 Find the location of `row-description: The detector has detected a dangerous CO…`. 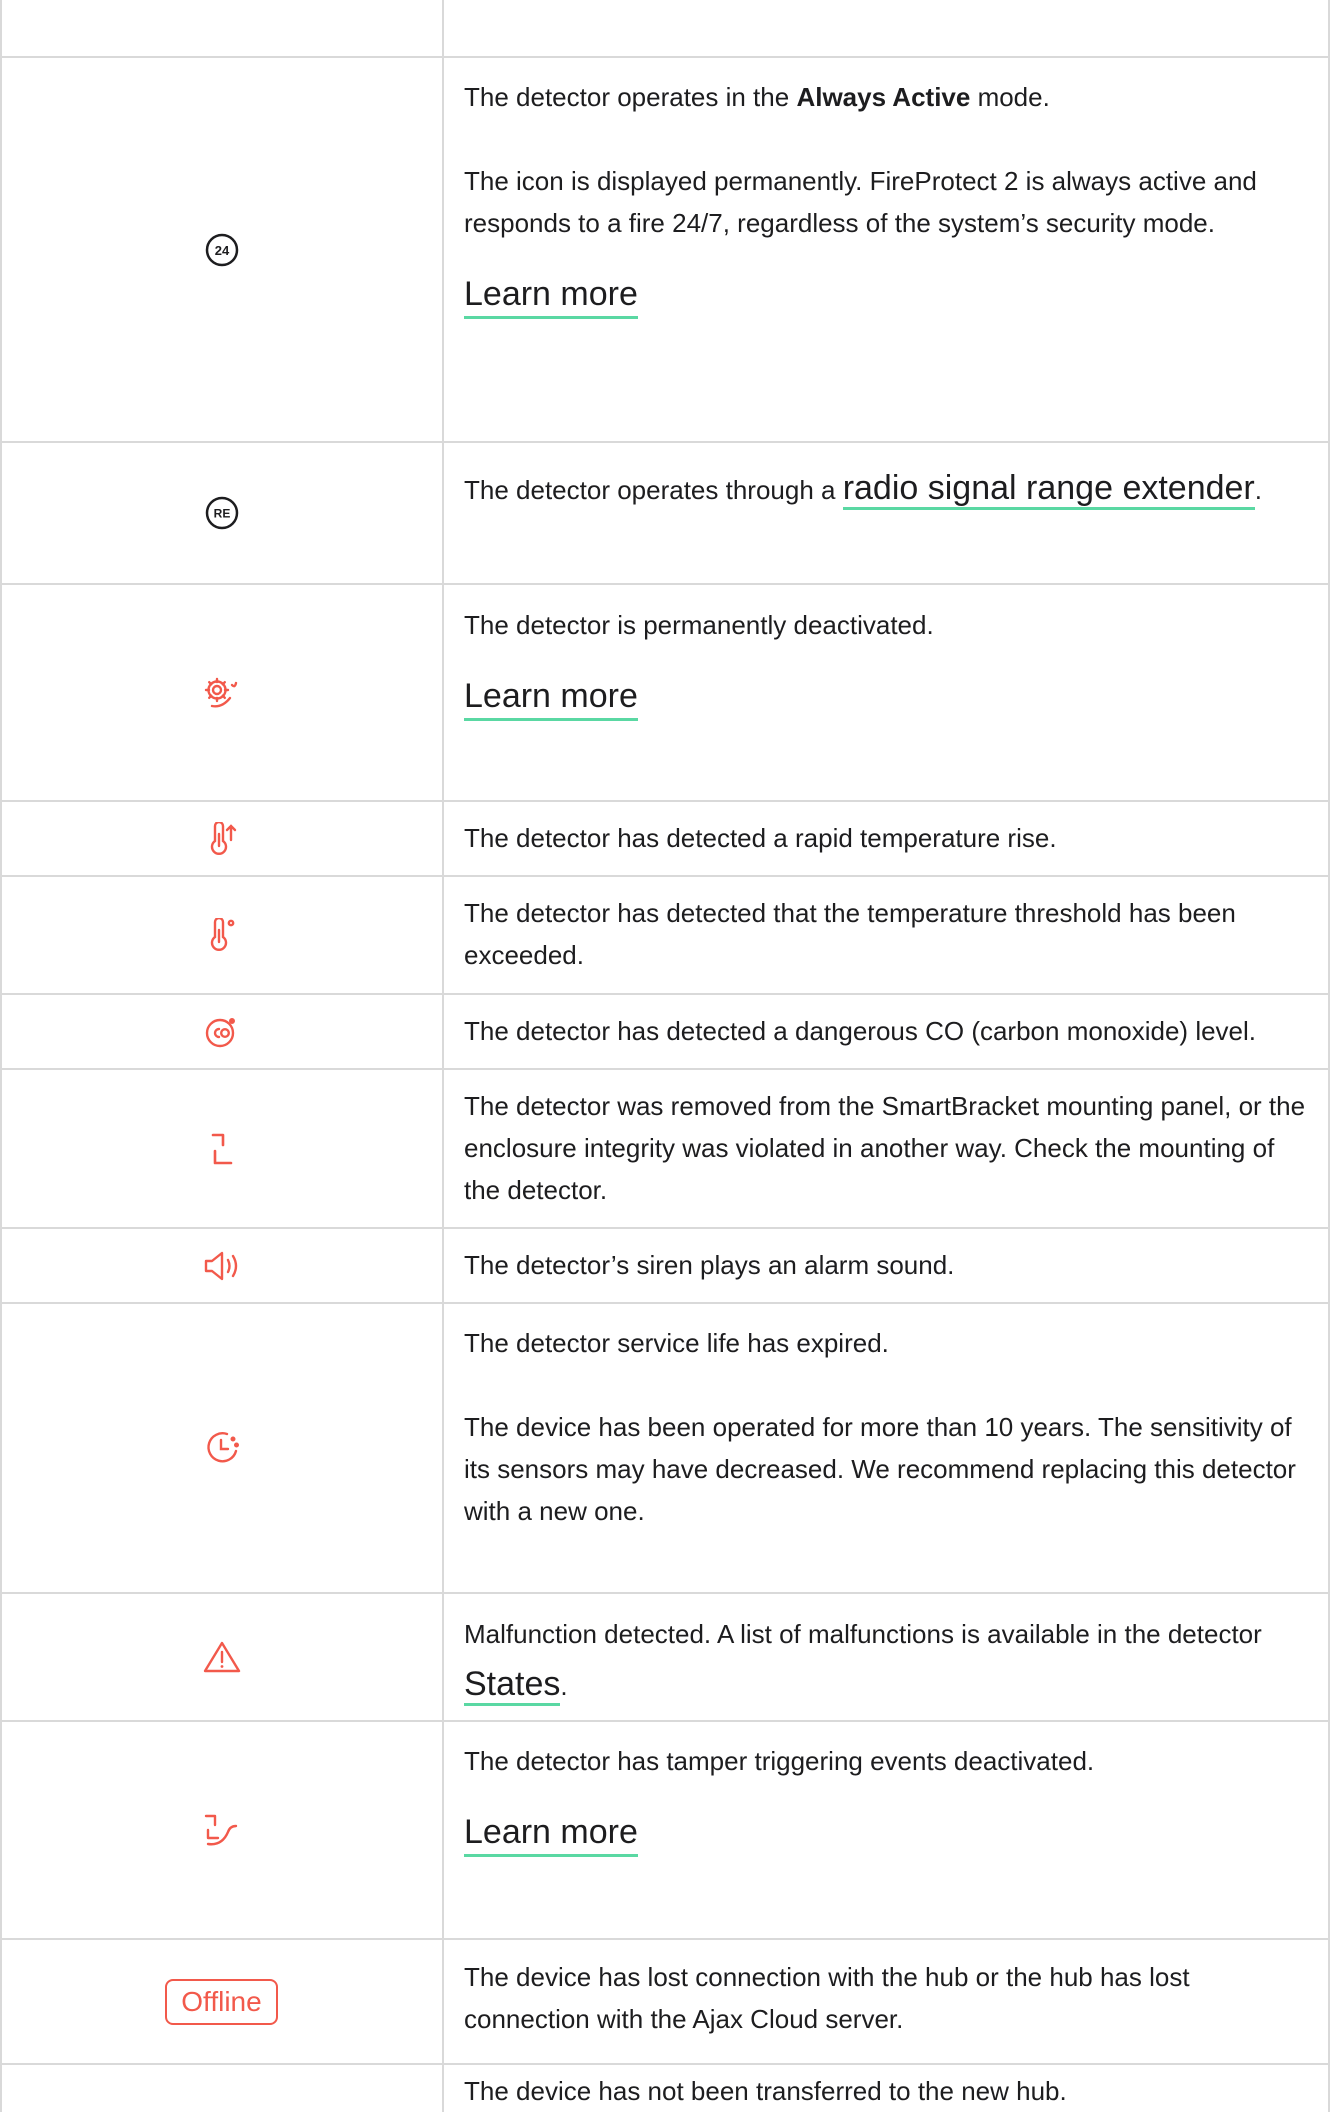

row-description: The detector has detected a dangerous CO… is located at coordinates (889, 1031).